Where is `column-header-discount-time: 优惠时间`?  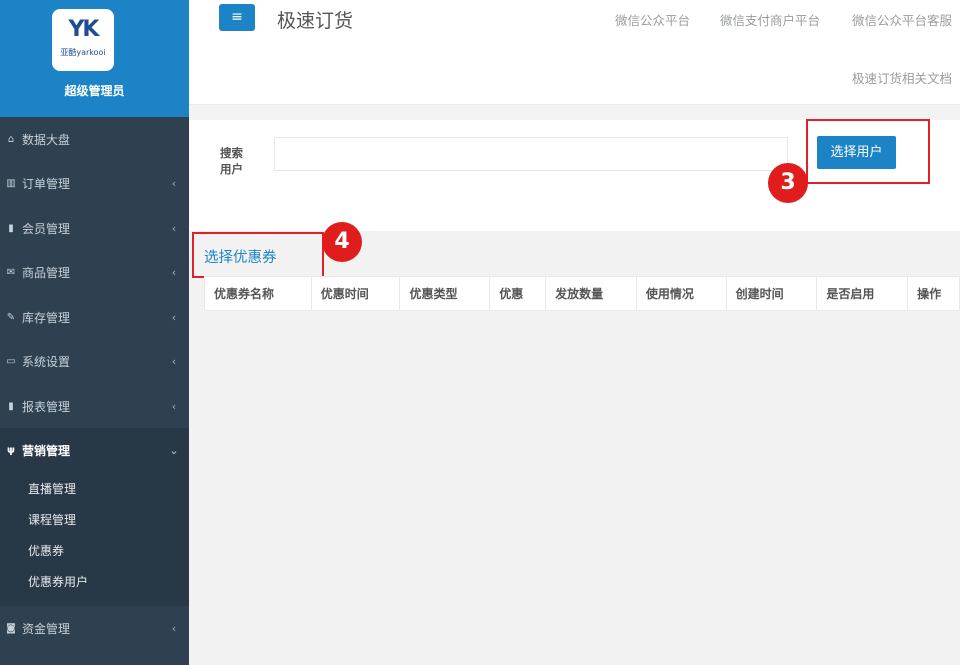 column-header-discount-time: 优惠时间 is located at coordinates (356, 293).